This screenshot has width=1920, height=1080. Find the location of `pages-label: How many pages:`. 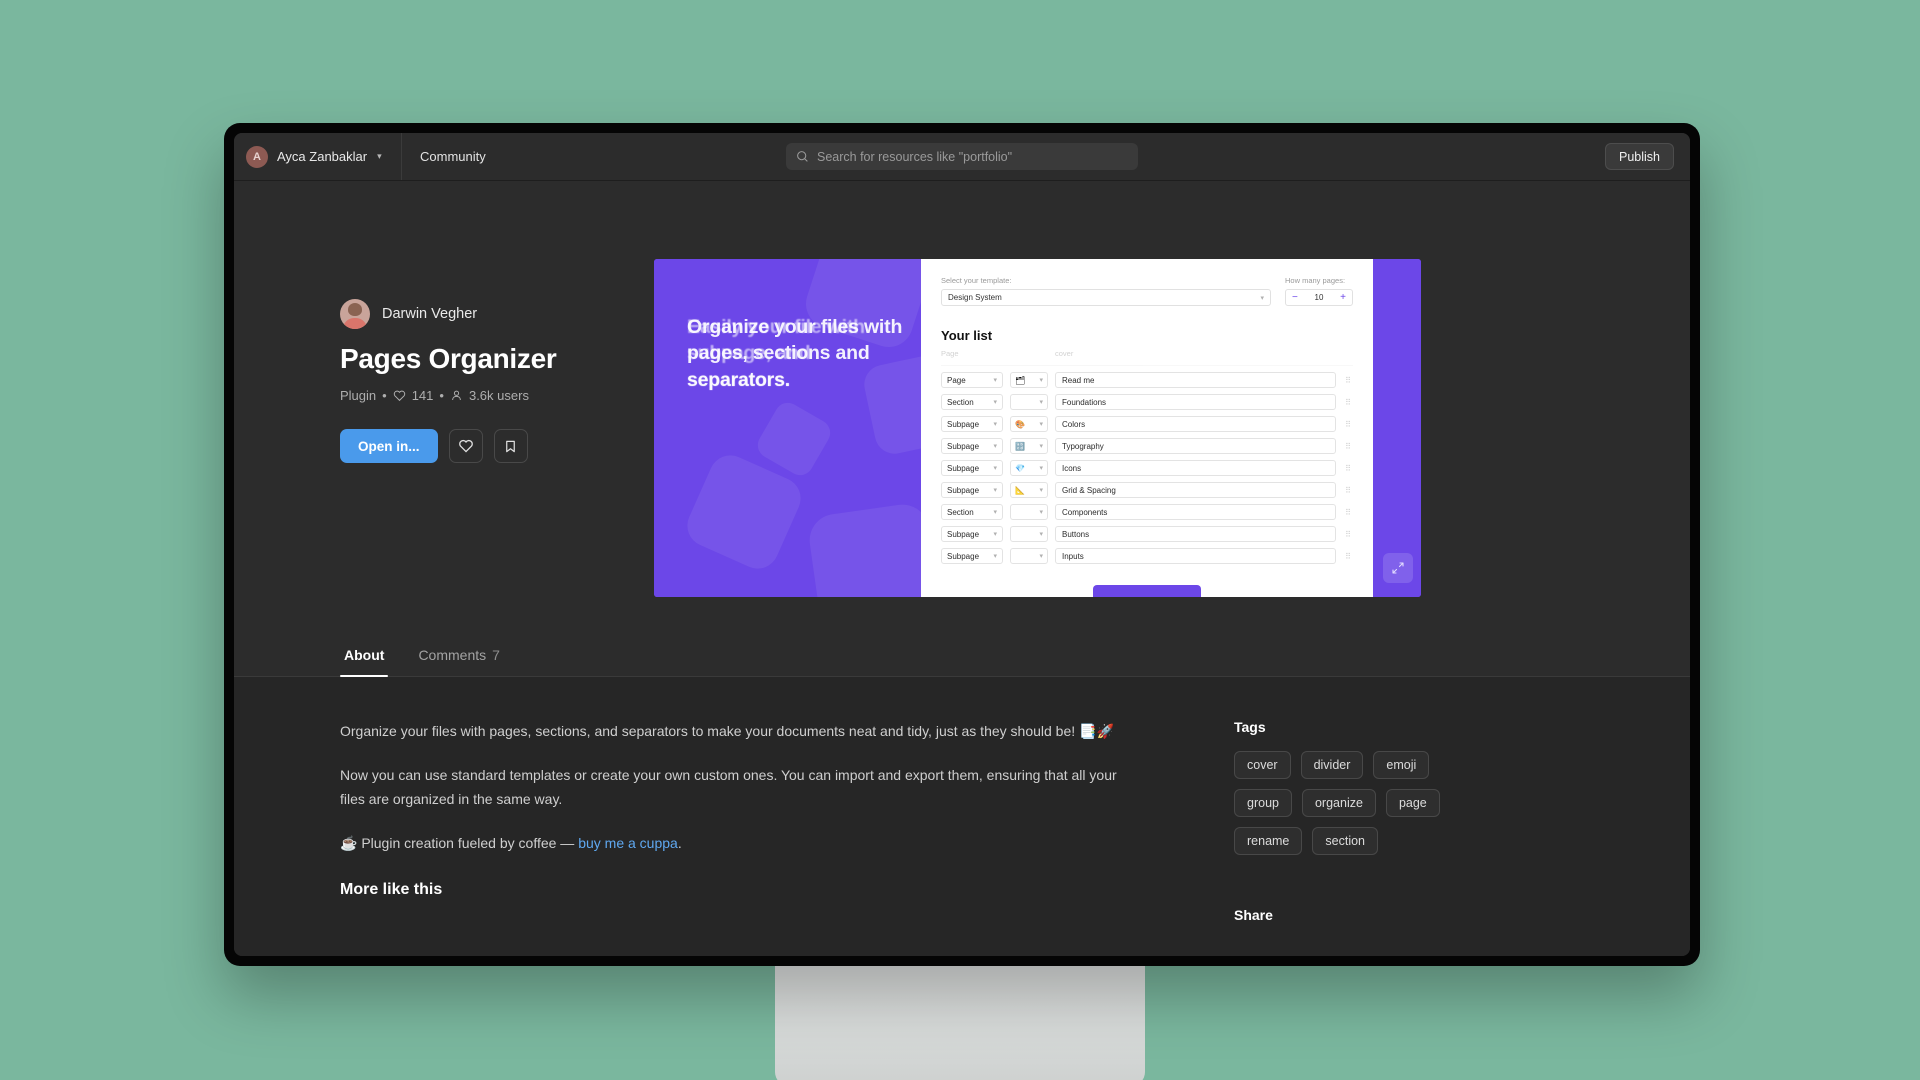

pages-label: How many pages: is located at coordinates (1315, 280).